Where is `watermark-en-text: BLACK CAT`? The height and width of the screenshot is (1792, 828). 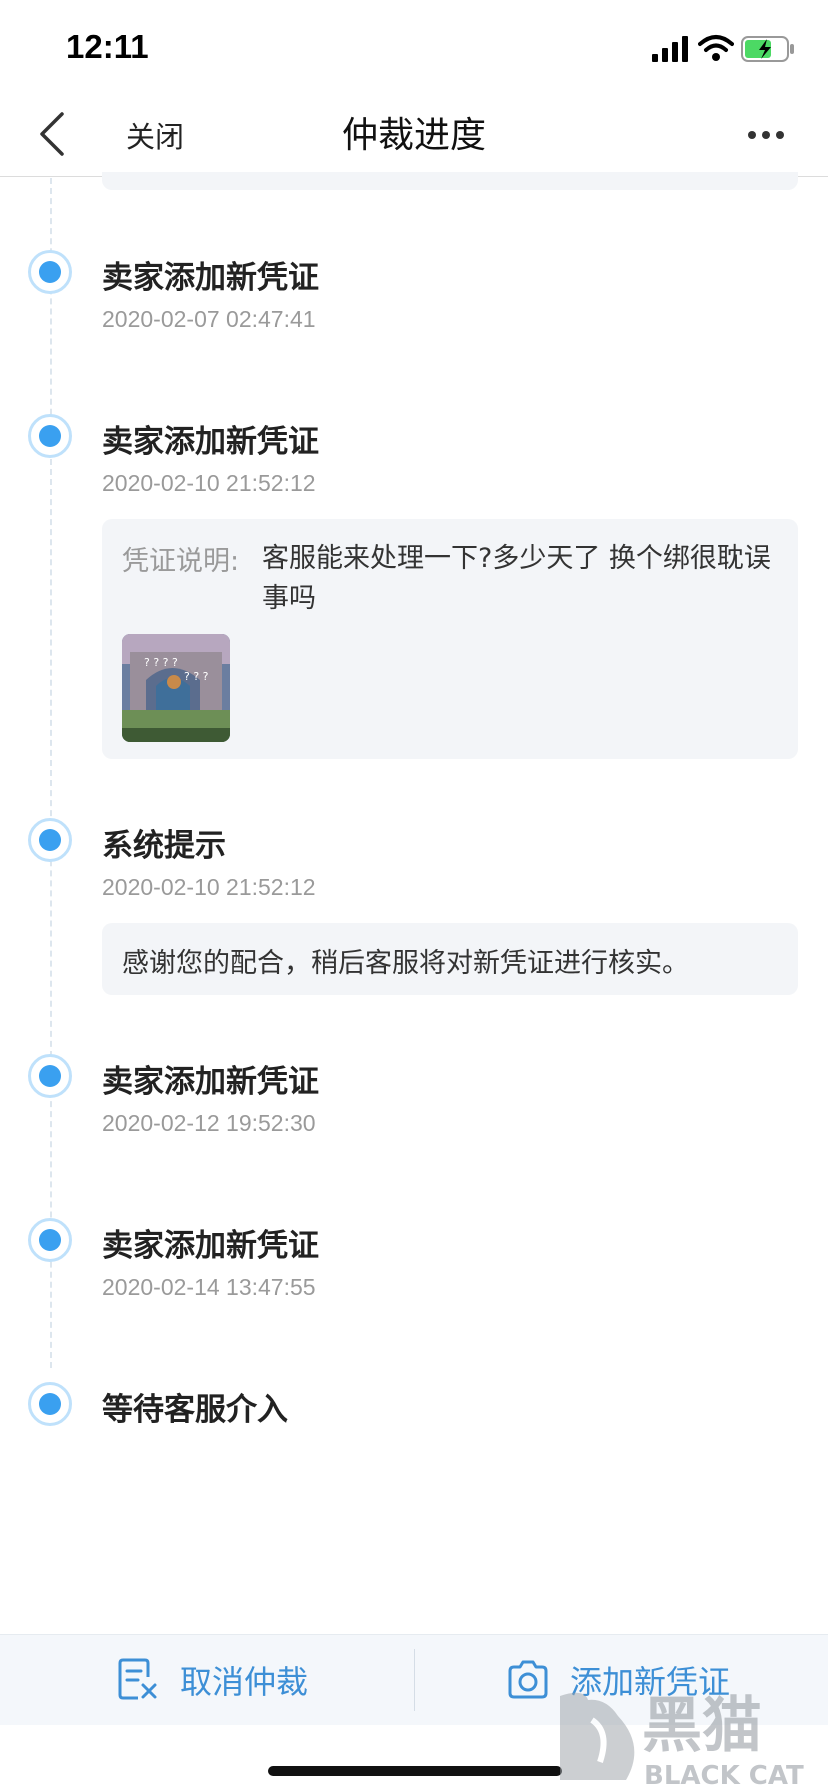 watermark-en-text: BLACK CAT is located at coordinates (724, 1776).